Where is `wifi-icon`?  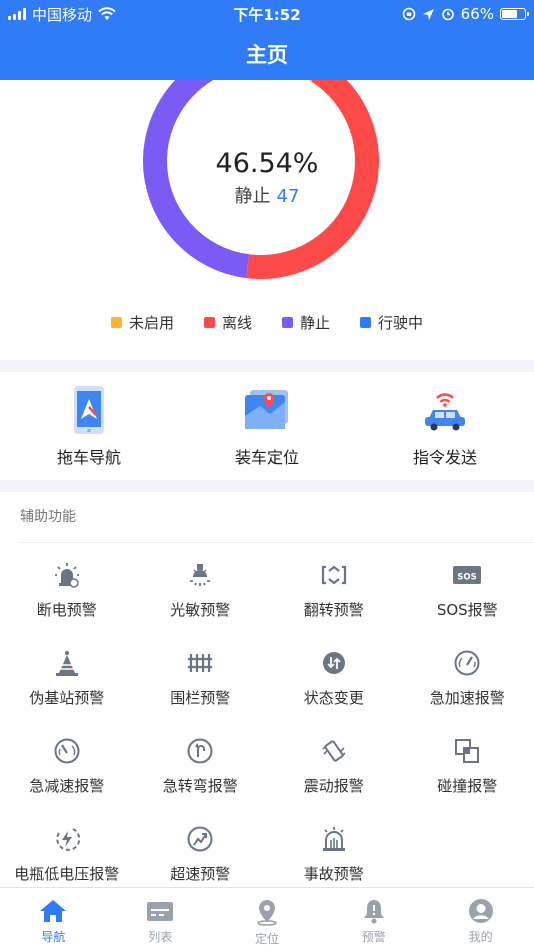
wifi-icon is located at coordinates (107, 13).